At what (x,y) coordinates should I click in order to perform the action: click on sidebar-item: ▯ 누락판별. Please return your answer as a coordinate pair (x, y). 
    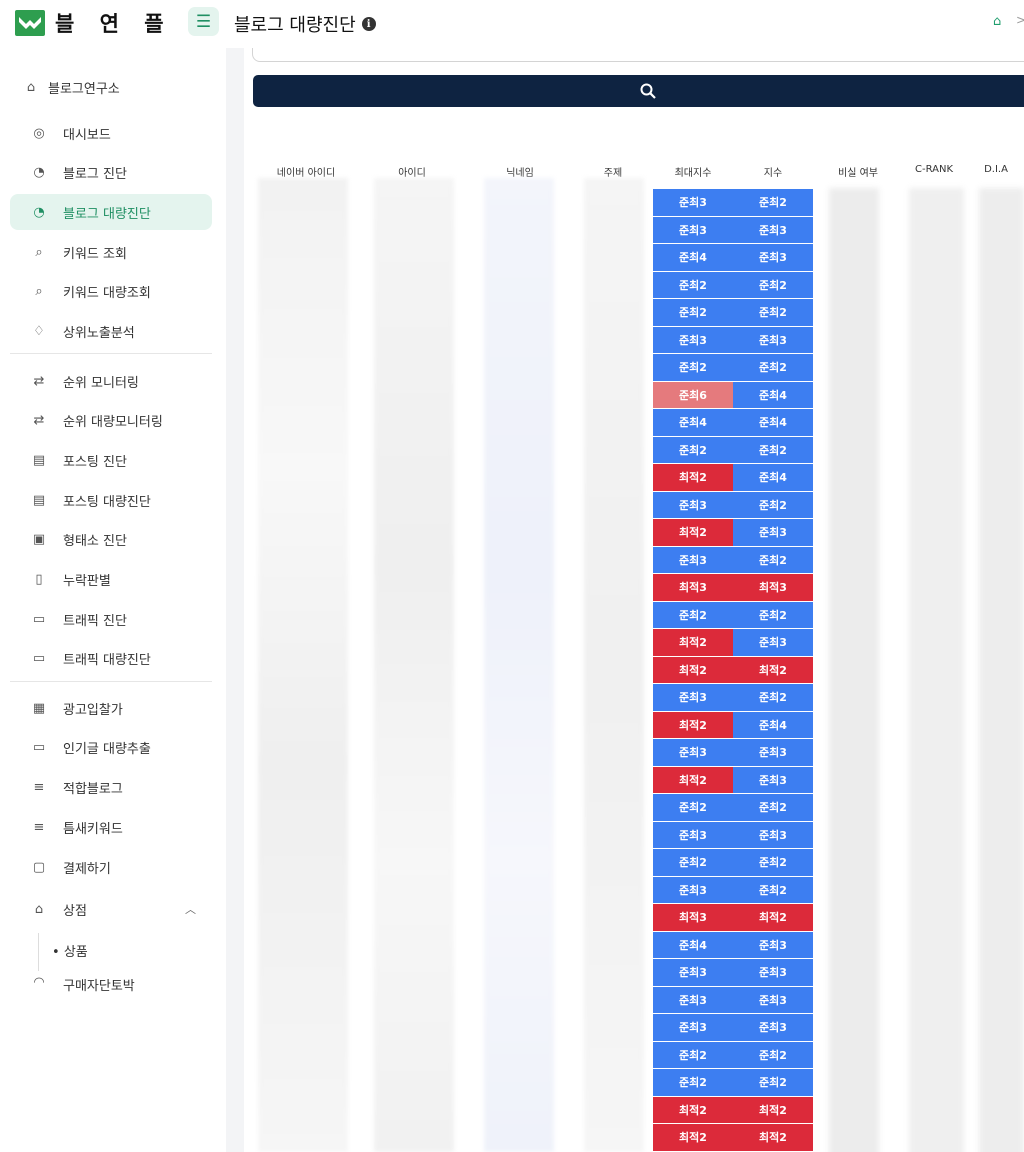
    Looking at the image, I should click on (111, 579).